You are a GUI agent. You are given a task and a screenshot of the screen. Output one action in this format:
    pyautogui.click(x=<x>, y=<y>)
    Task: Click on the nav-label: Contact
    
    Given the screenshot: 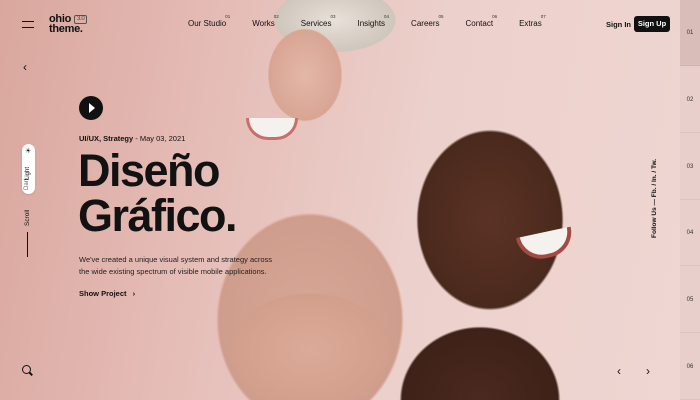 What is the action you would take?
    pyautogui.click(x=479, y=23)
    